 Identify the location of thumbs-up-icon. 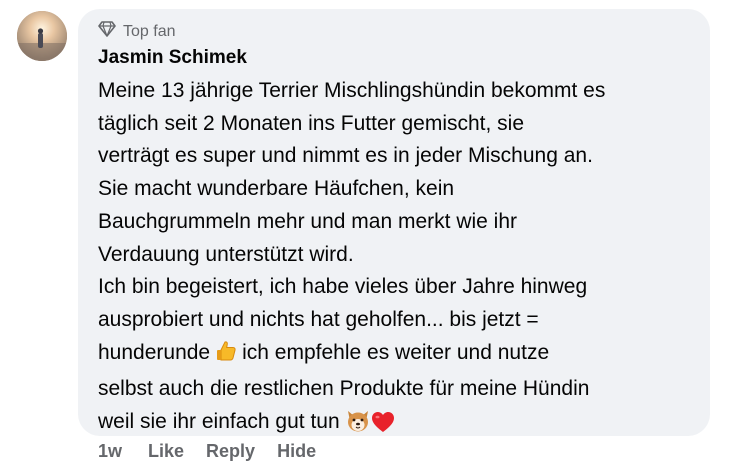
(226, 356).